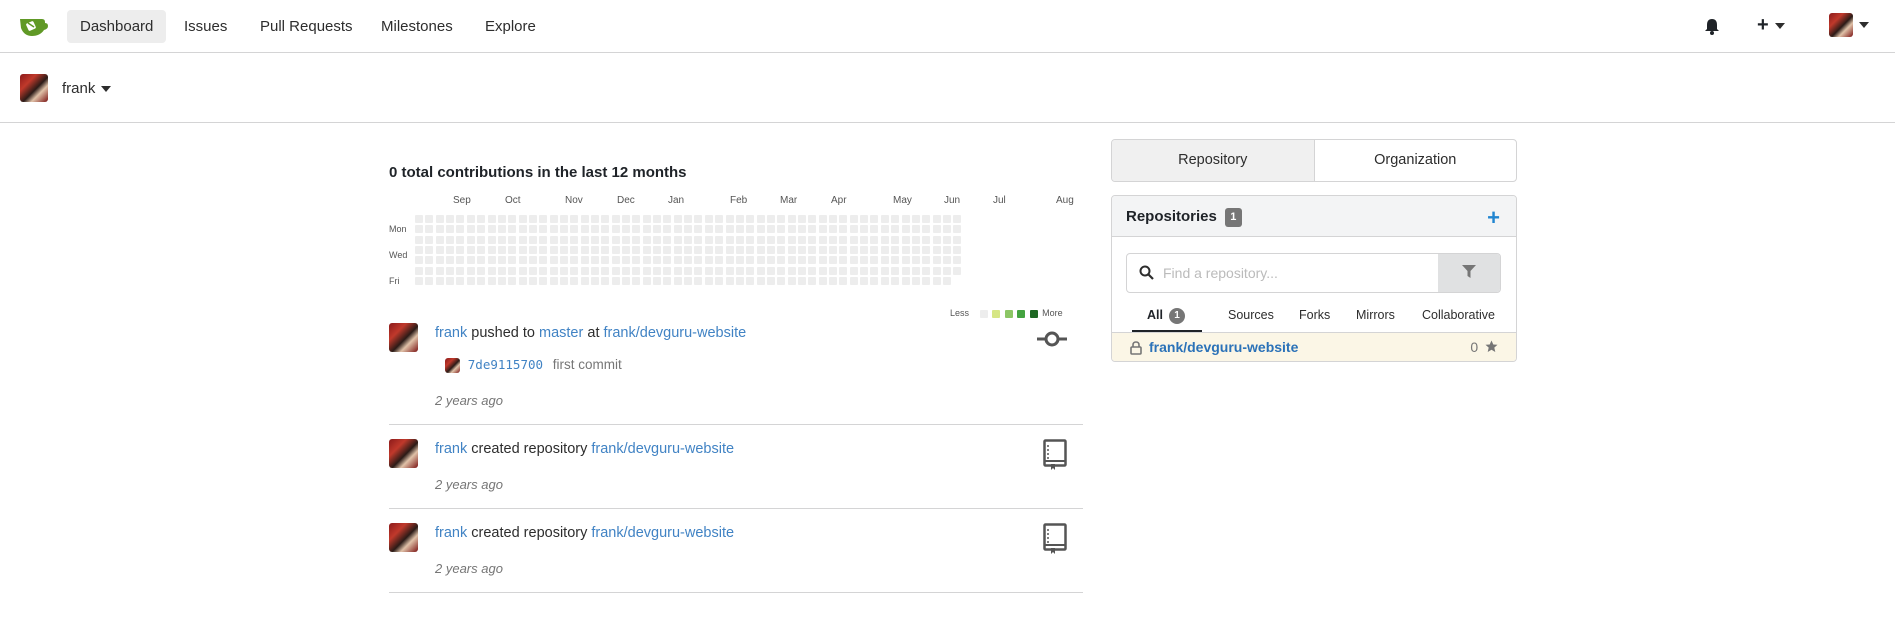  What do you see at coordinates (1251, 315) in the screenshot?
I see `repo-tab-sources: Sources` at bounding box center [1251, 315].